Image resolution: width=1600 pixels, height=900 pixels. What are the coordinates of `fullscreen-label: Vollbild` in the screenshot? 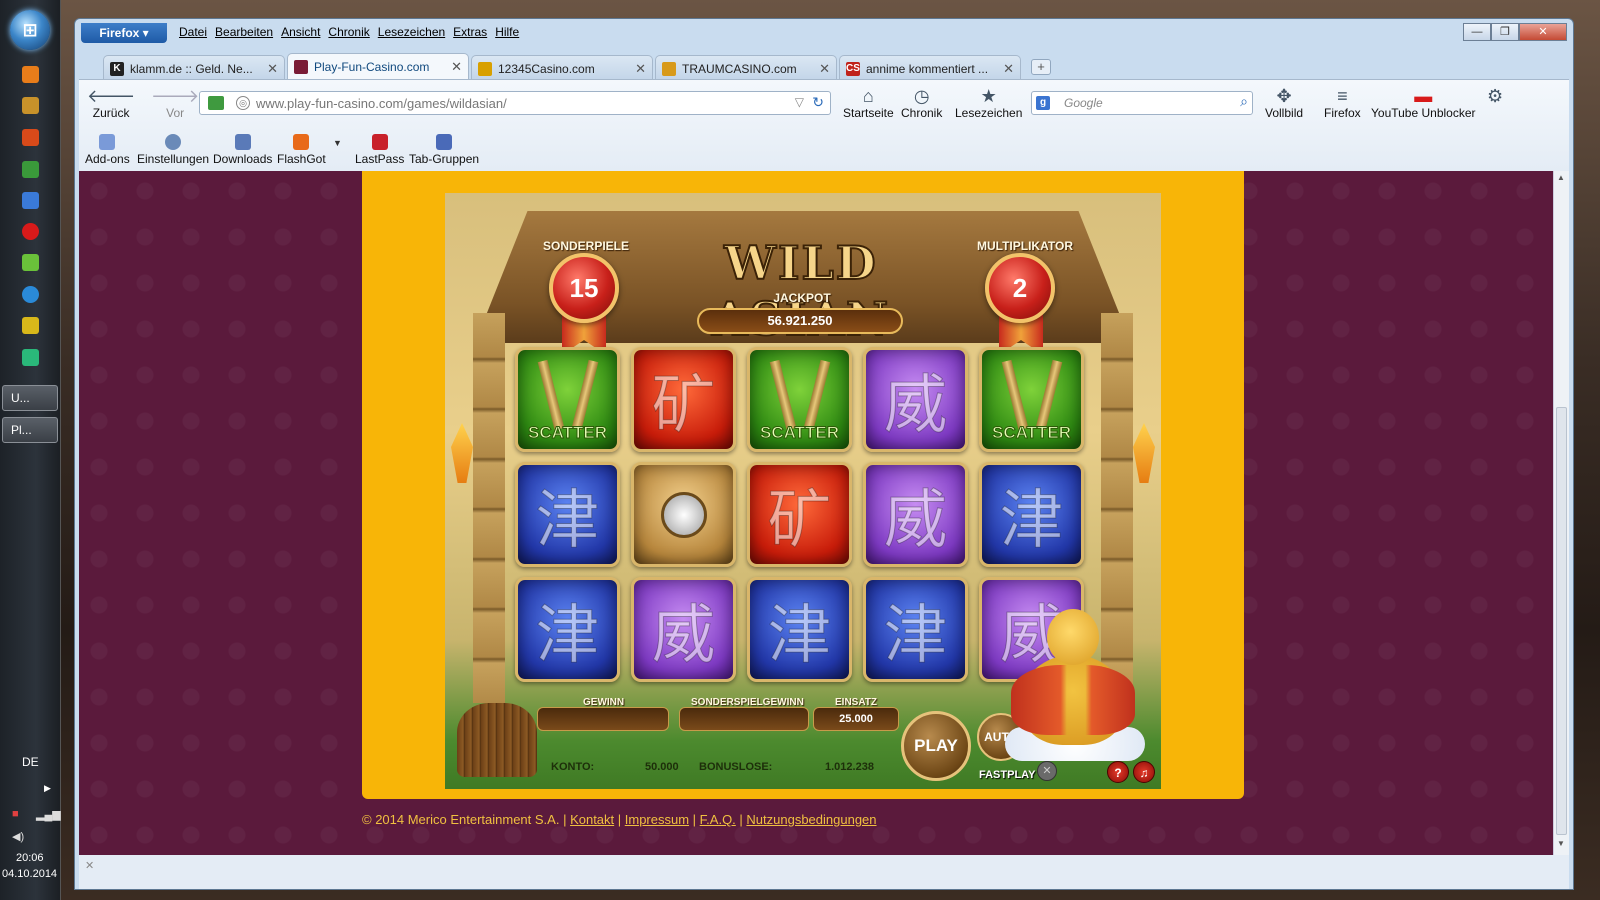 It's located at (1284, 113).